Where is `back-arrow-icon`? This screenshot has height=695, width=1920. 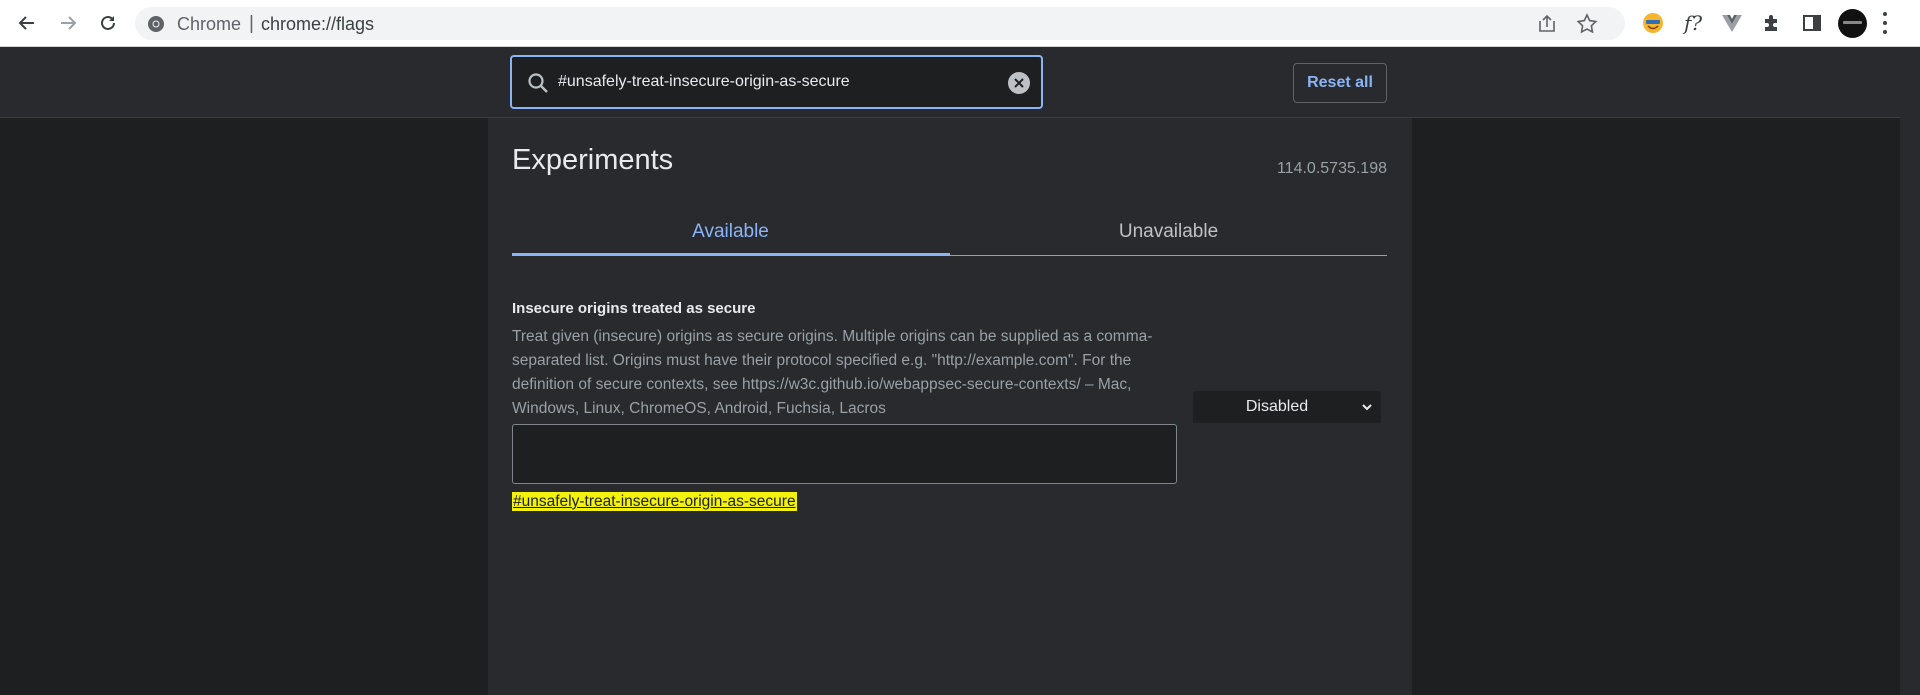
back-arrow-icon is located at coordinates (26, 23).